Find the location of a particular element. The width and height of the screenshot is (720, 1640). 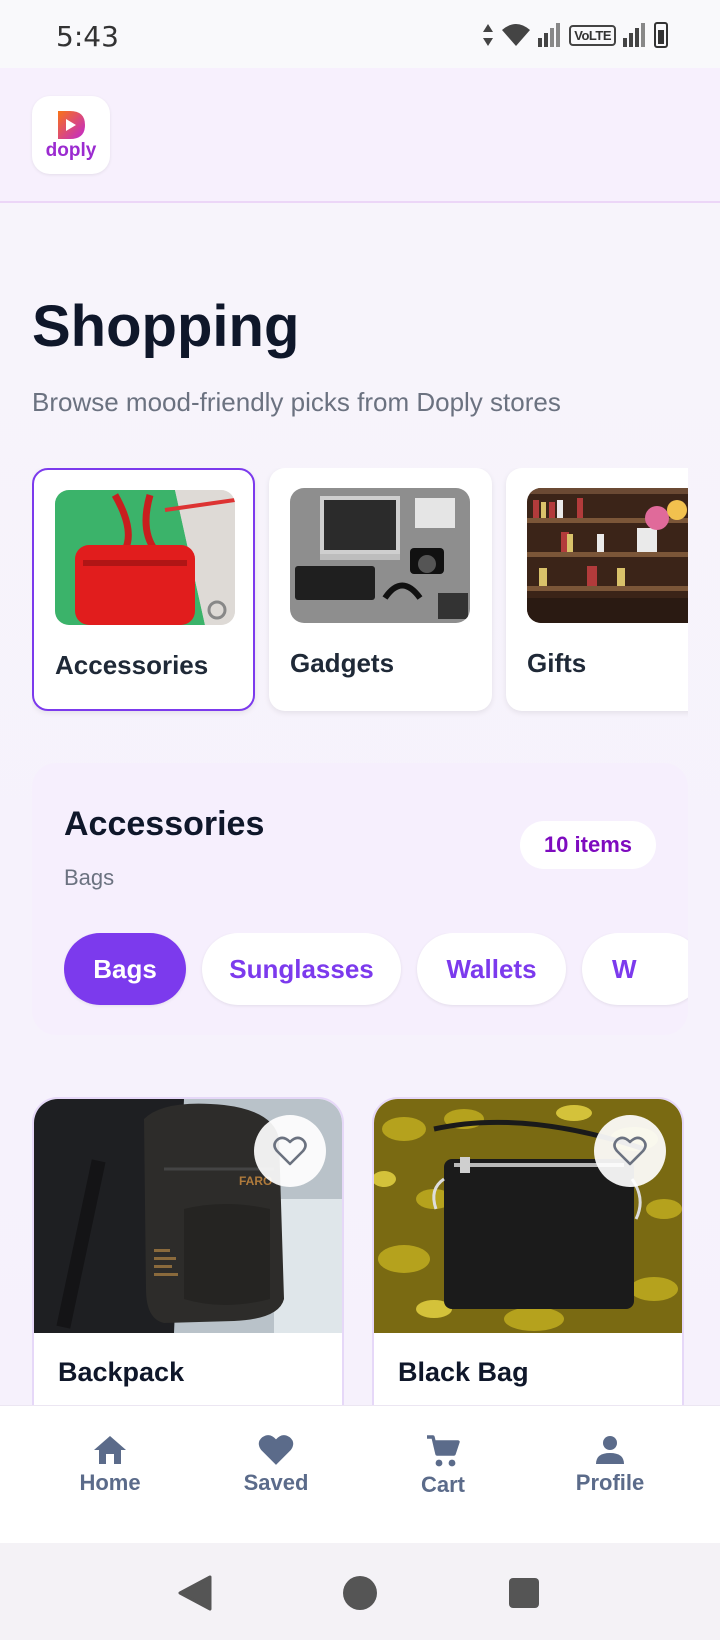

nav-label: Cart is located at coordinates (442, 1484).